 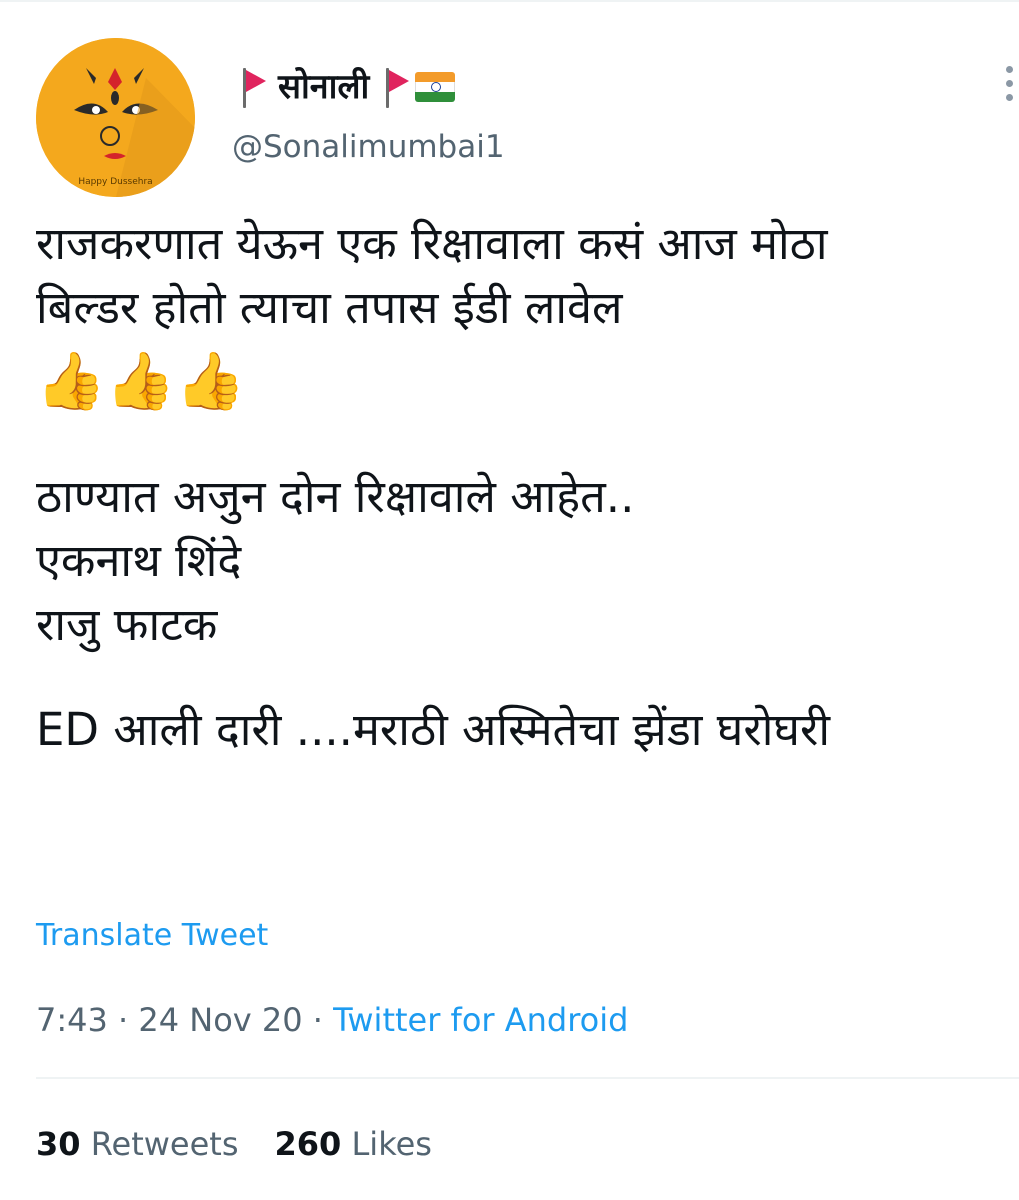 What do you see at coordinates (127, 624) in the screenshot?
I see `tweet-line: राजु फाटक` at bounding box center [127, 624].